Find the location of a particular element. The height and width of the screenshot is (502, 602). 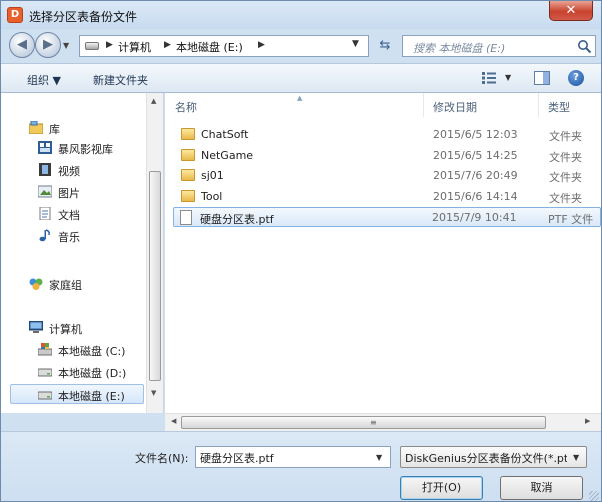

horizontal-scrollbar: ◀ ≡ ▶ is located at coordinates (383, 422).